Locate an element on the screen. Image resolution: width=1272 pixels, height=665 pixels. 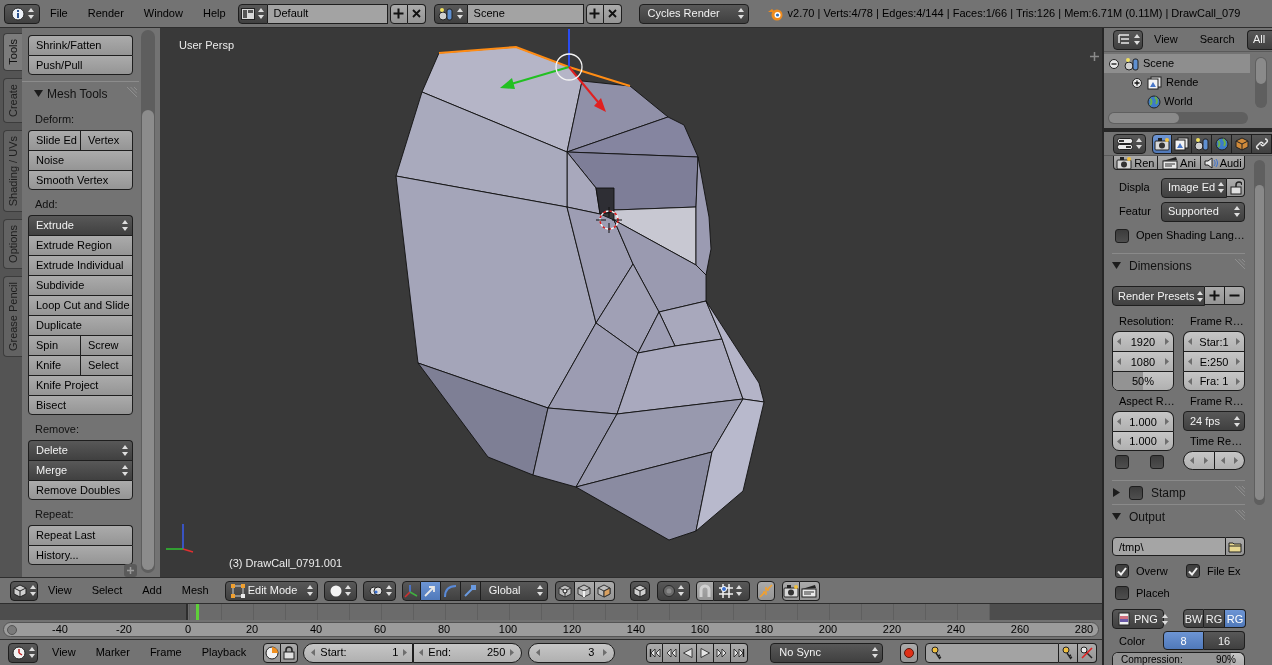
number-field: 1920 is located at coordinates (1143, 341).